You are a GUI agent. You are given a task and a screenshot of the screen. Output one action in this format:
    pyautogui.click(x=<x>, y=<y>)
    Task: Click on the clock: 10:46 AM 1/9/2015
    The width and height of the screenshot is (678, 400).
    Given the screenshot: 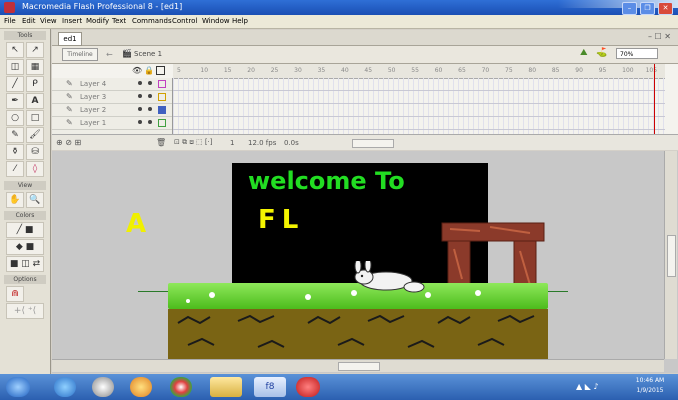 What is the action you would take?
    pyautogui.click(x=650, y=387)
    